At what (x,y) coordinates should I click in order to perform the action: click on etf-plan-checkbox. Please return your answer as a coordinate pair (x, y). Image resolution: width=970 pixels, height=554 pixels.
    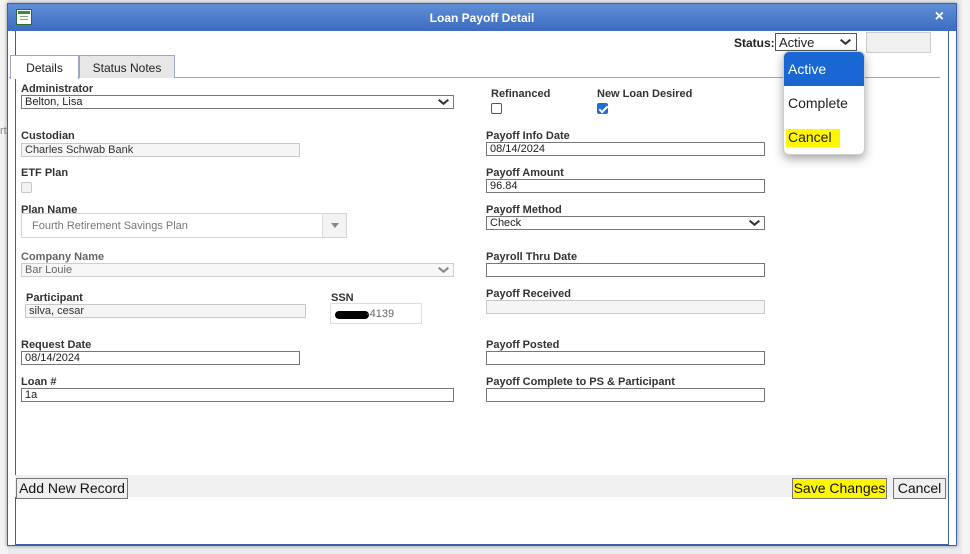
    Looking at the image, I should click on (26, 187).